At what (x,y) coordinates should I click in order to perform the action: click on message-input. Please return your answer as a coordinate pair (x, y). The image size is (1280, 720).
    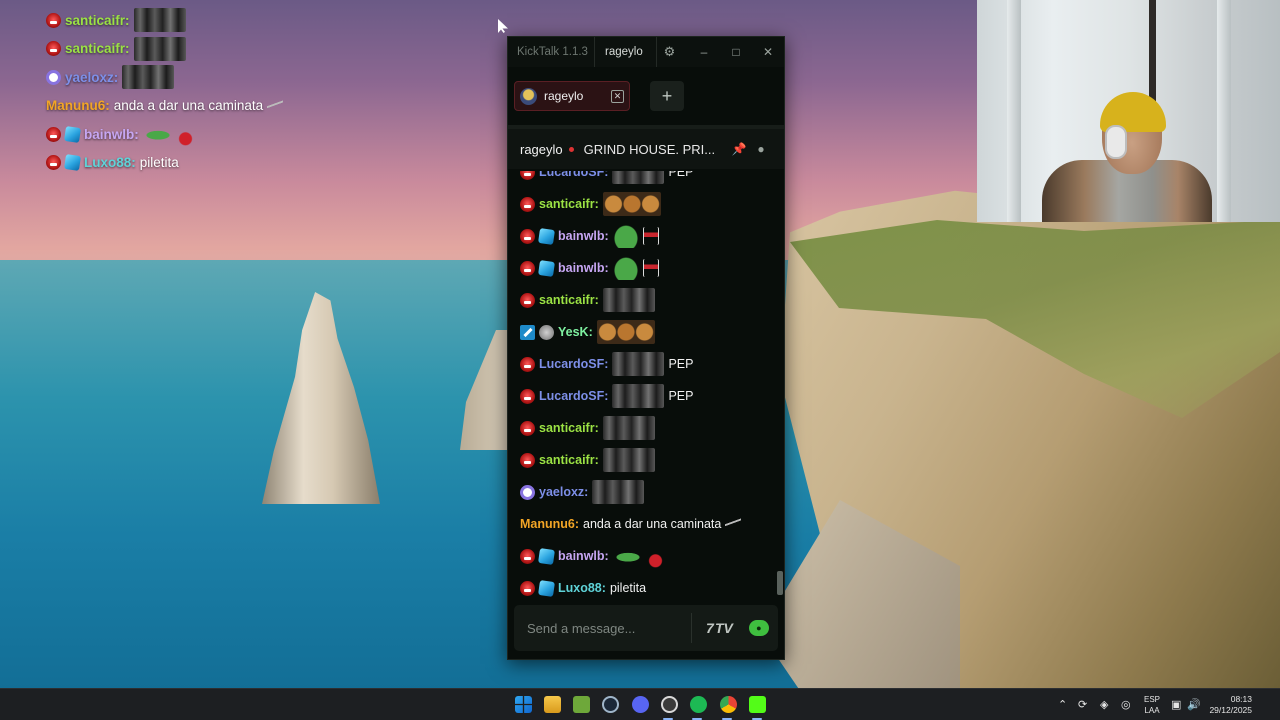
    Looking at the image, I should click on (607, 628).